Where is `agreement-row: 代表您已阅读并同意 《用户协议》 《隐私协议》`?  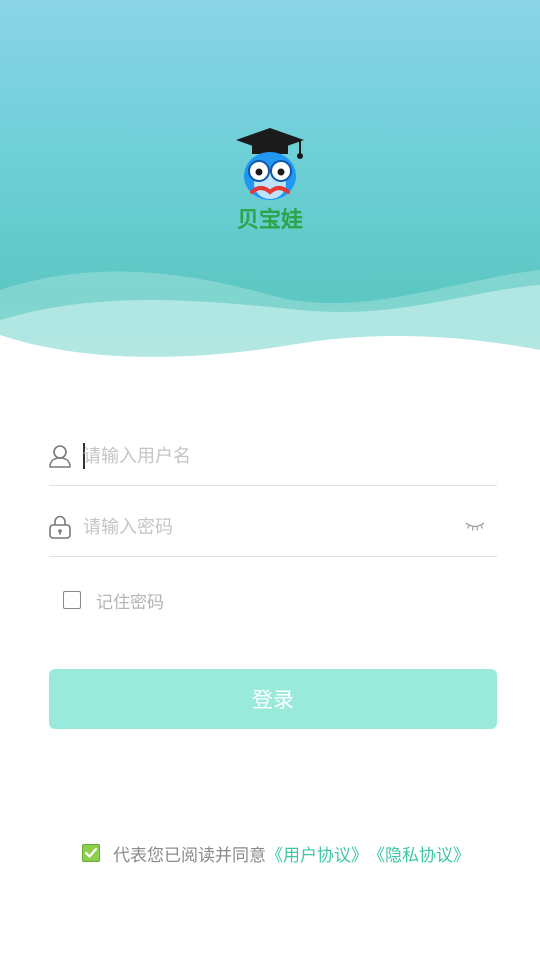
agreement-row: 代表您已阅读并同意 《用户协议》 《隐私协议》 is located at coordinates (276, 853).